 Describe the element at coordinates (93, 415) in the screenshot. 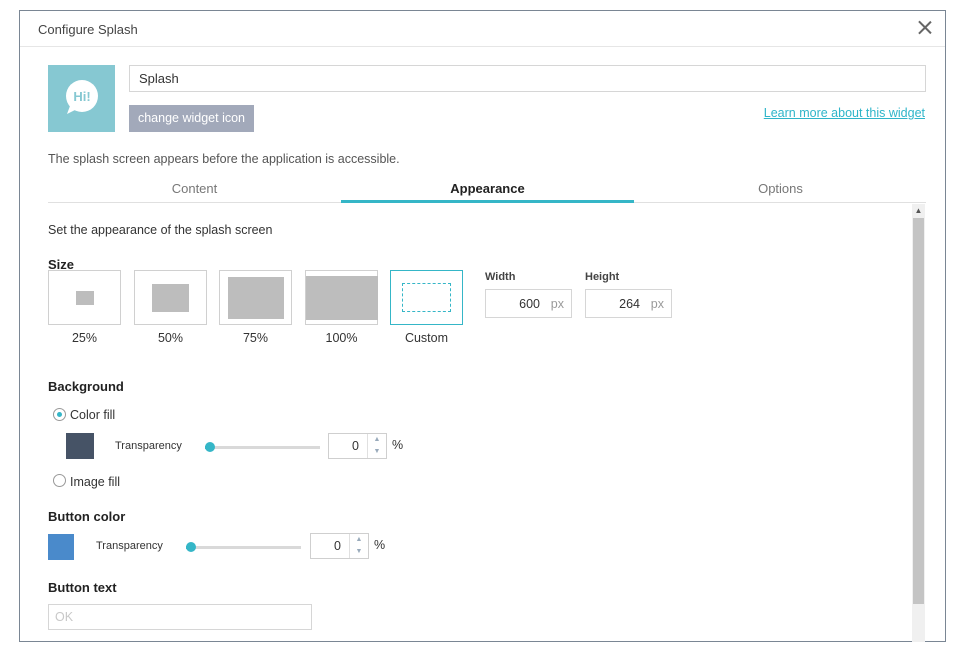

I see `color-fill-label: Color fill` at that location.